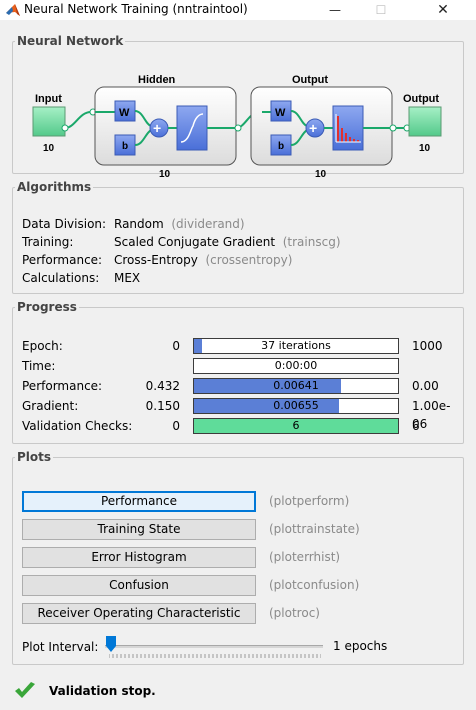  Describe the element at coordinates (215, 656) in the screenshot. I see `plot-interval-ticks` at that location.